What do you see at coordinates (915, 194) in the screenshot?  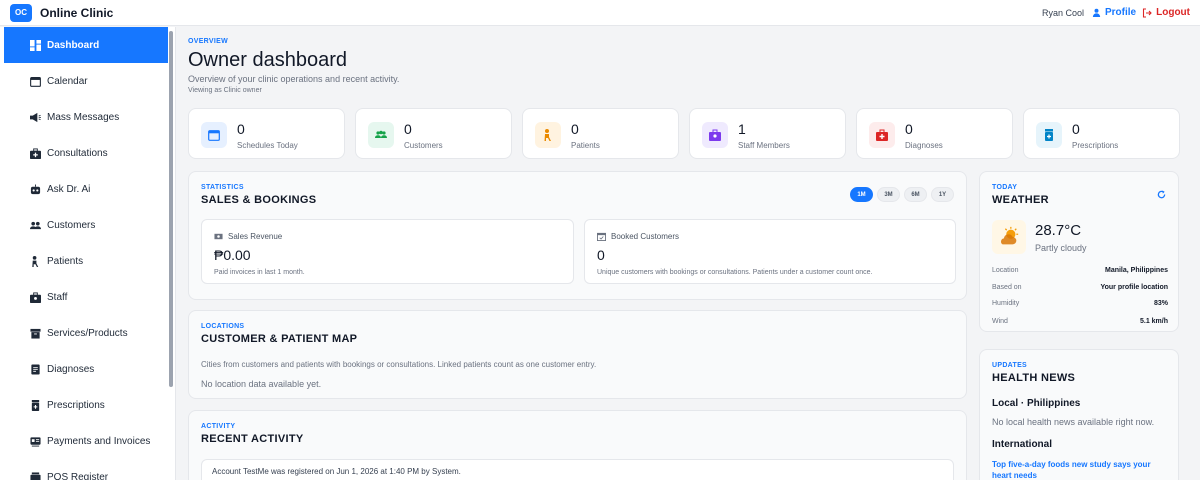 I see `range-button-6m: 6M` at bounding box center [915, 194].